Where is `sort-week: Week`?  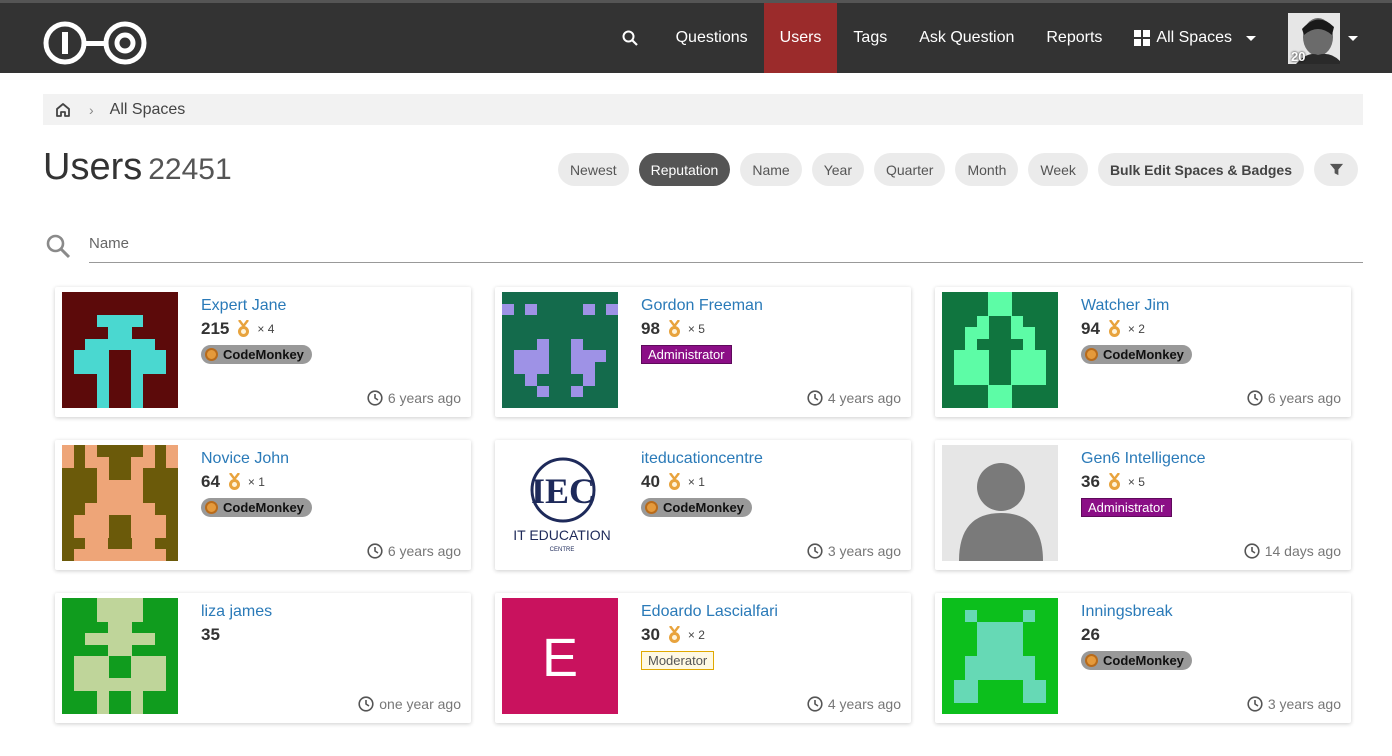
sort-week: Week is located at coordinates (1058, 169).